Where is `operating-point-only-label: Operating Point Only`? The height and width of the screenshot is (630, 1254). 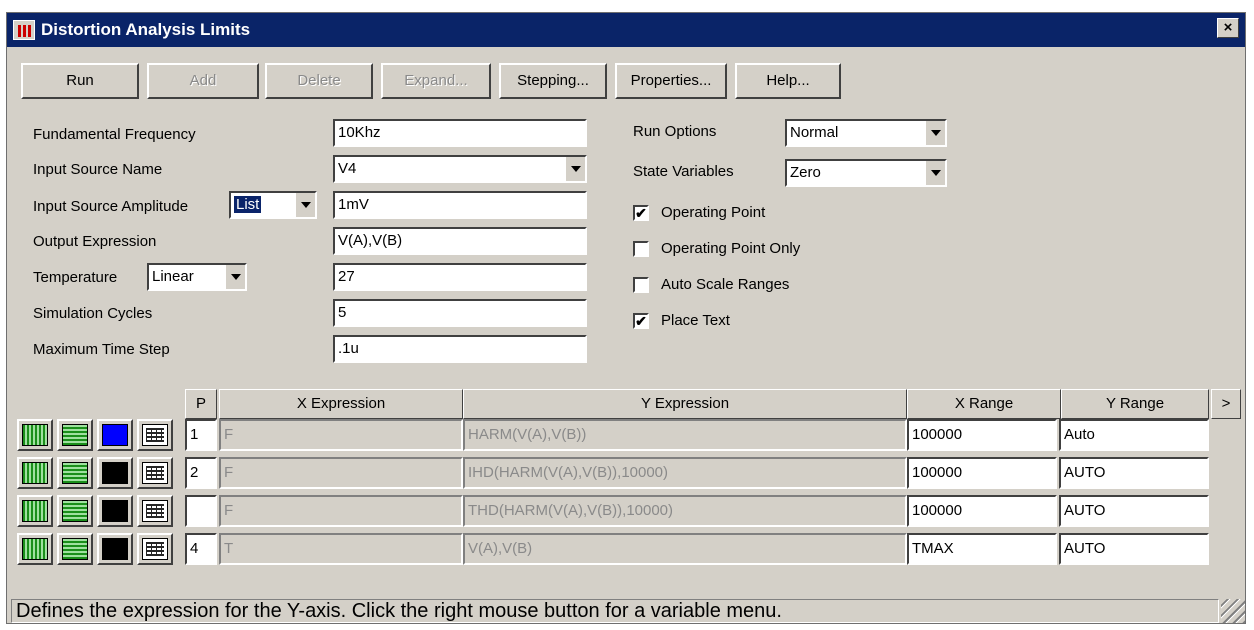
operating-point-only-label: Operating Point Only is located at coordinates (731, 248).